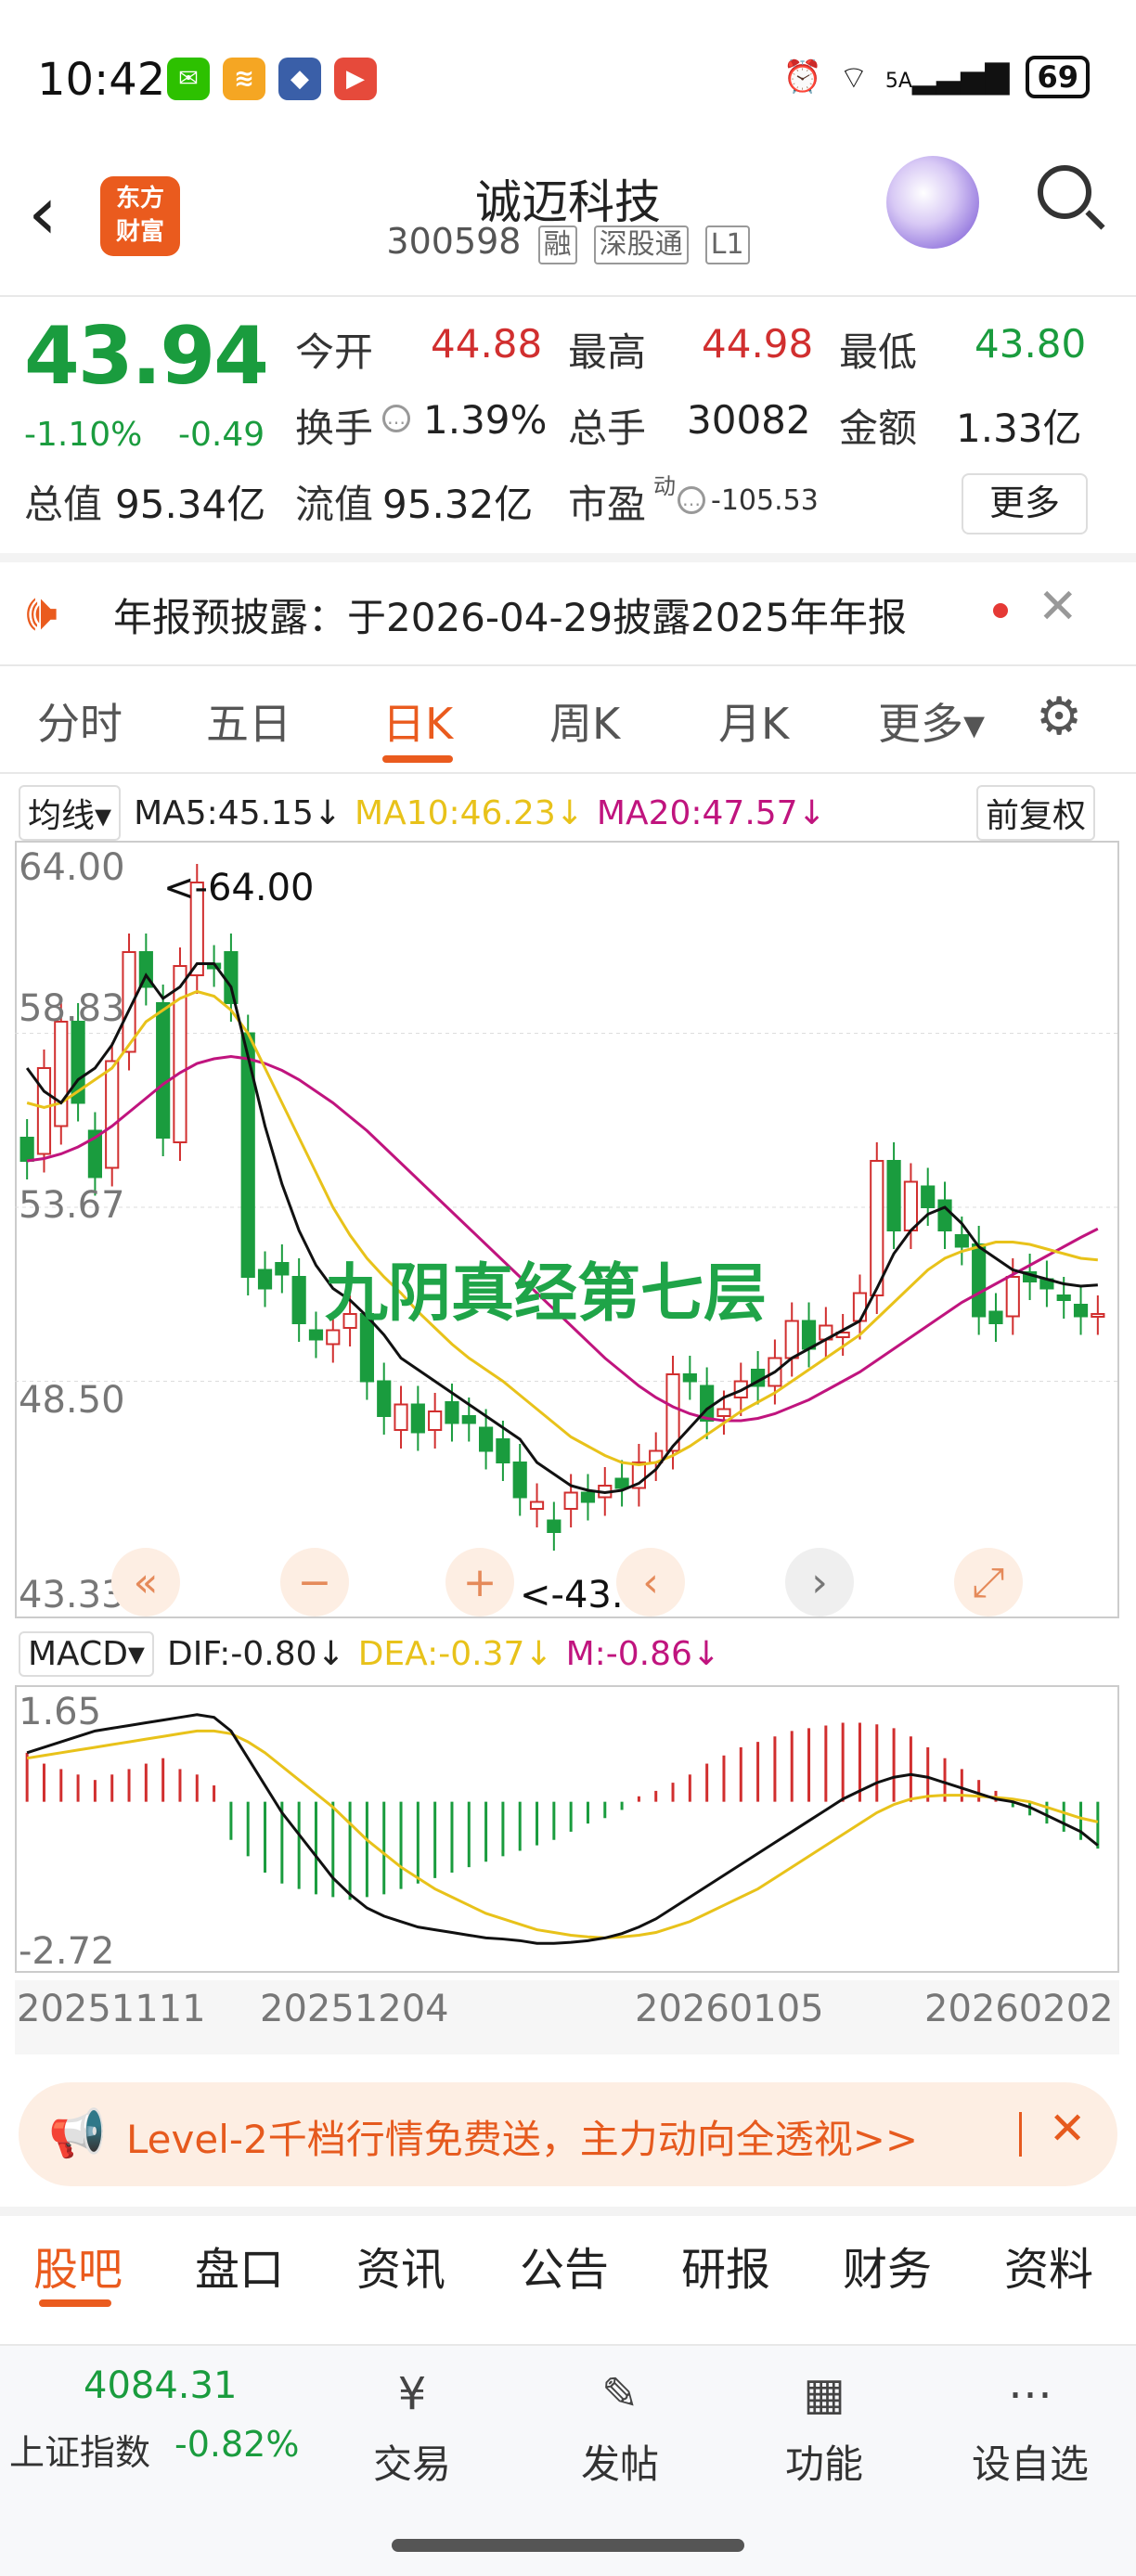 The width and height of the screenshot is (1136, 2576). Describe the element at coordinates (1030, 2394) in the screenshot. I see `more-dots-icon: ⋯` at that location.